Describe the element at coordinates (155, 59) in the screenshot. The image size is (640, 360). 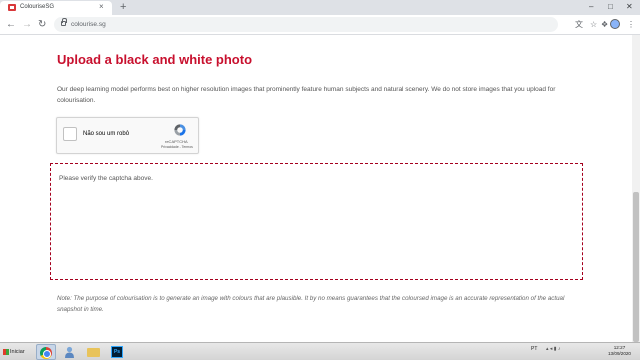
I see `page-title: Upload a black and white photo` at that location.